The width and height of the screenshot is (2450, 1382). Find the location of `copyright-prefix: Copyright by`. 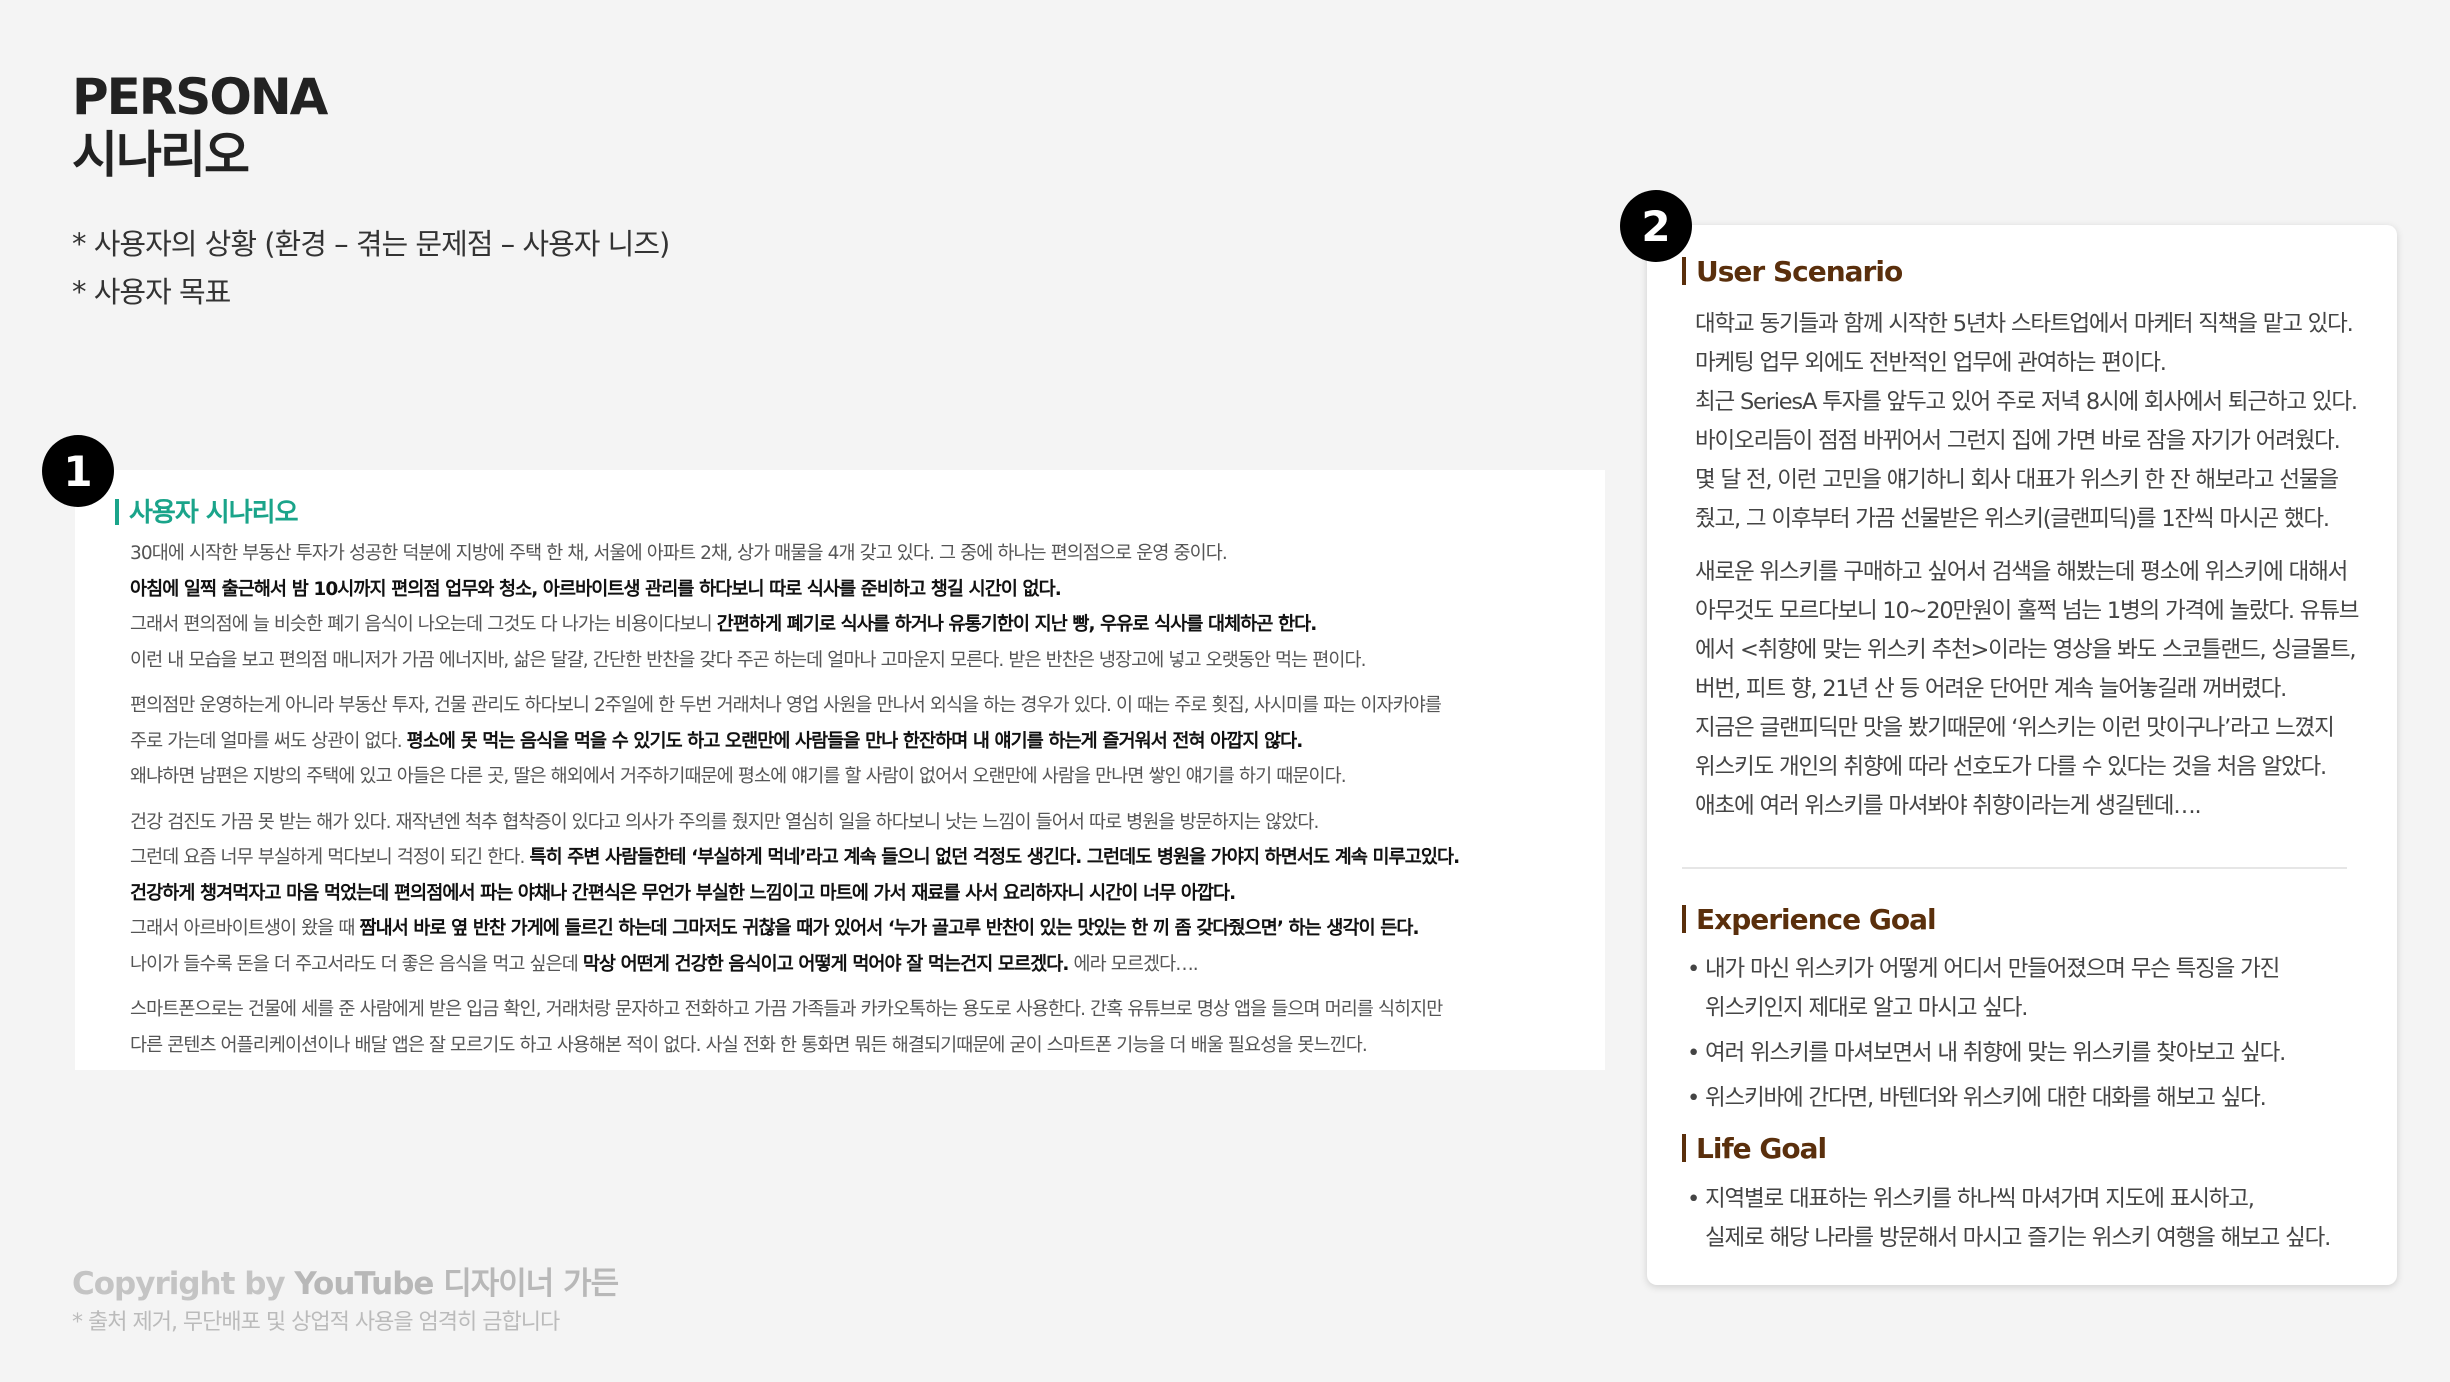

copyright-prefix: Copyright by is located at coordinates (183, 1284).